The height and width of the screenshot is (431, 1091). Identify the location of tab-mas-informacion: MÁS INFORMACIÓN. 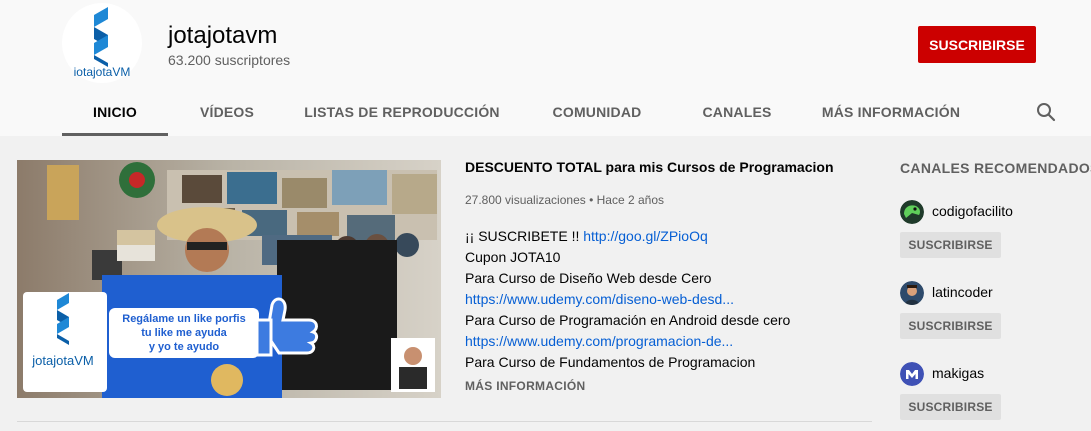
(891, 112).